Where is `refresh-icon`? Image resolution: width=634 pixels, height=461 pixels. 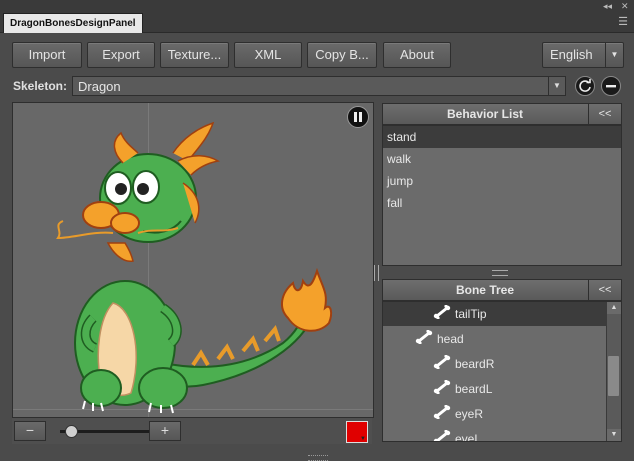 refresh-icon is located at coordinates (585, 85).